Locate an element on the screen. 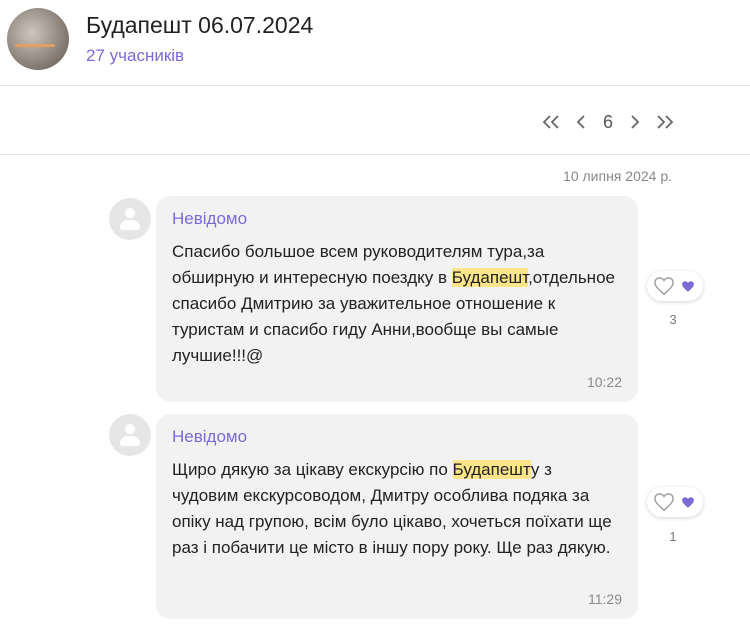  message-text-part: Щиро дякую за цікаву екскурсію по is located at coordinates (312, 469).